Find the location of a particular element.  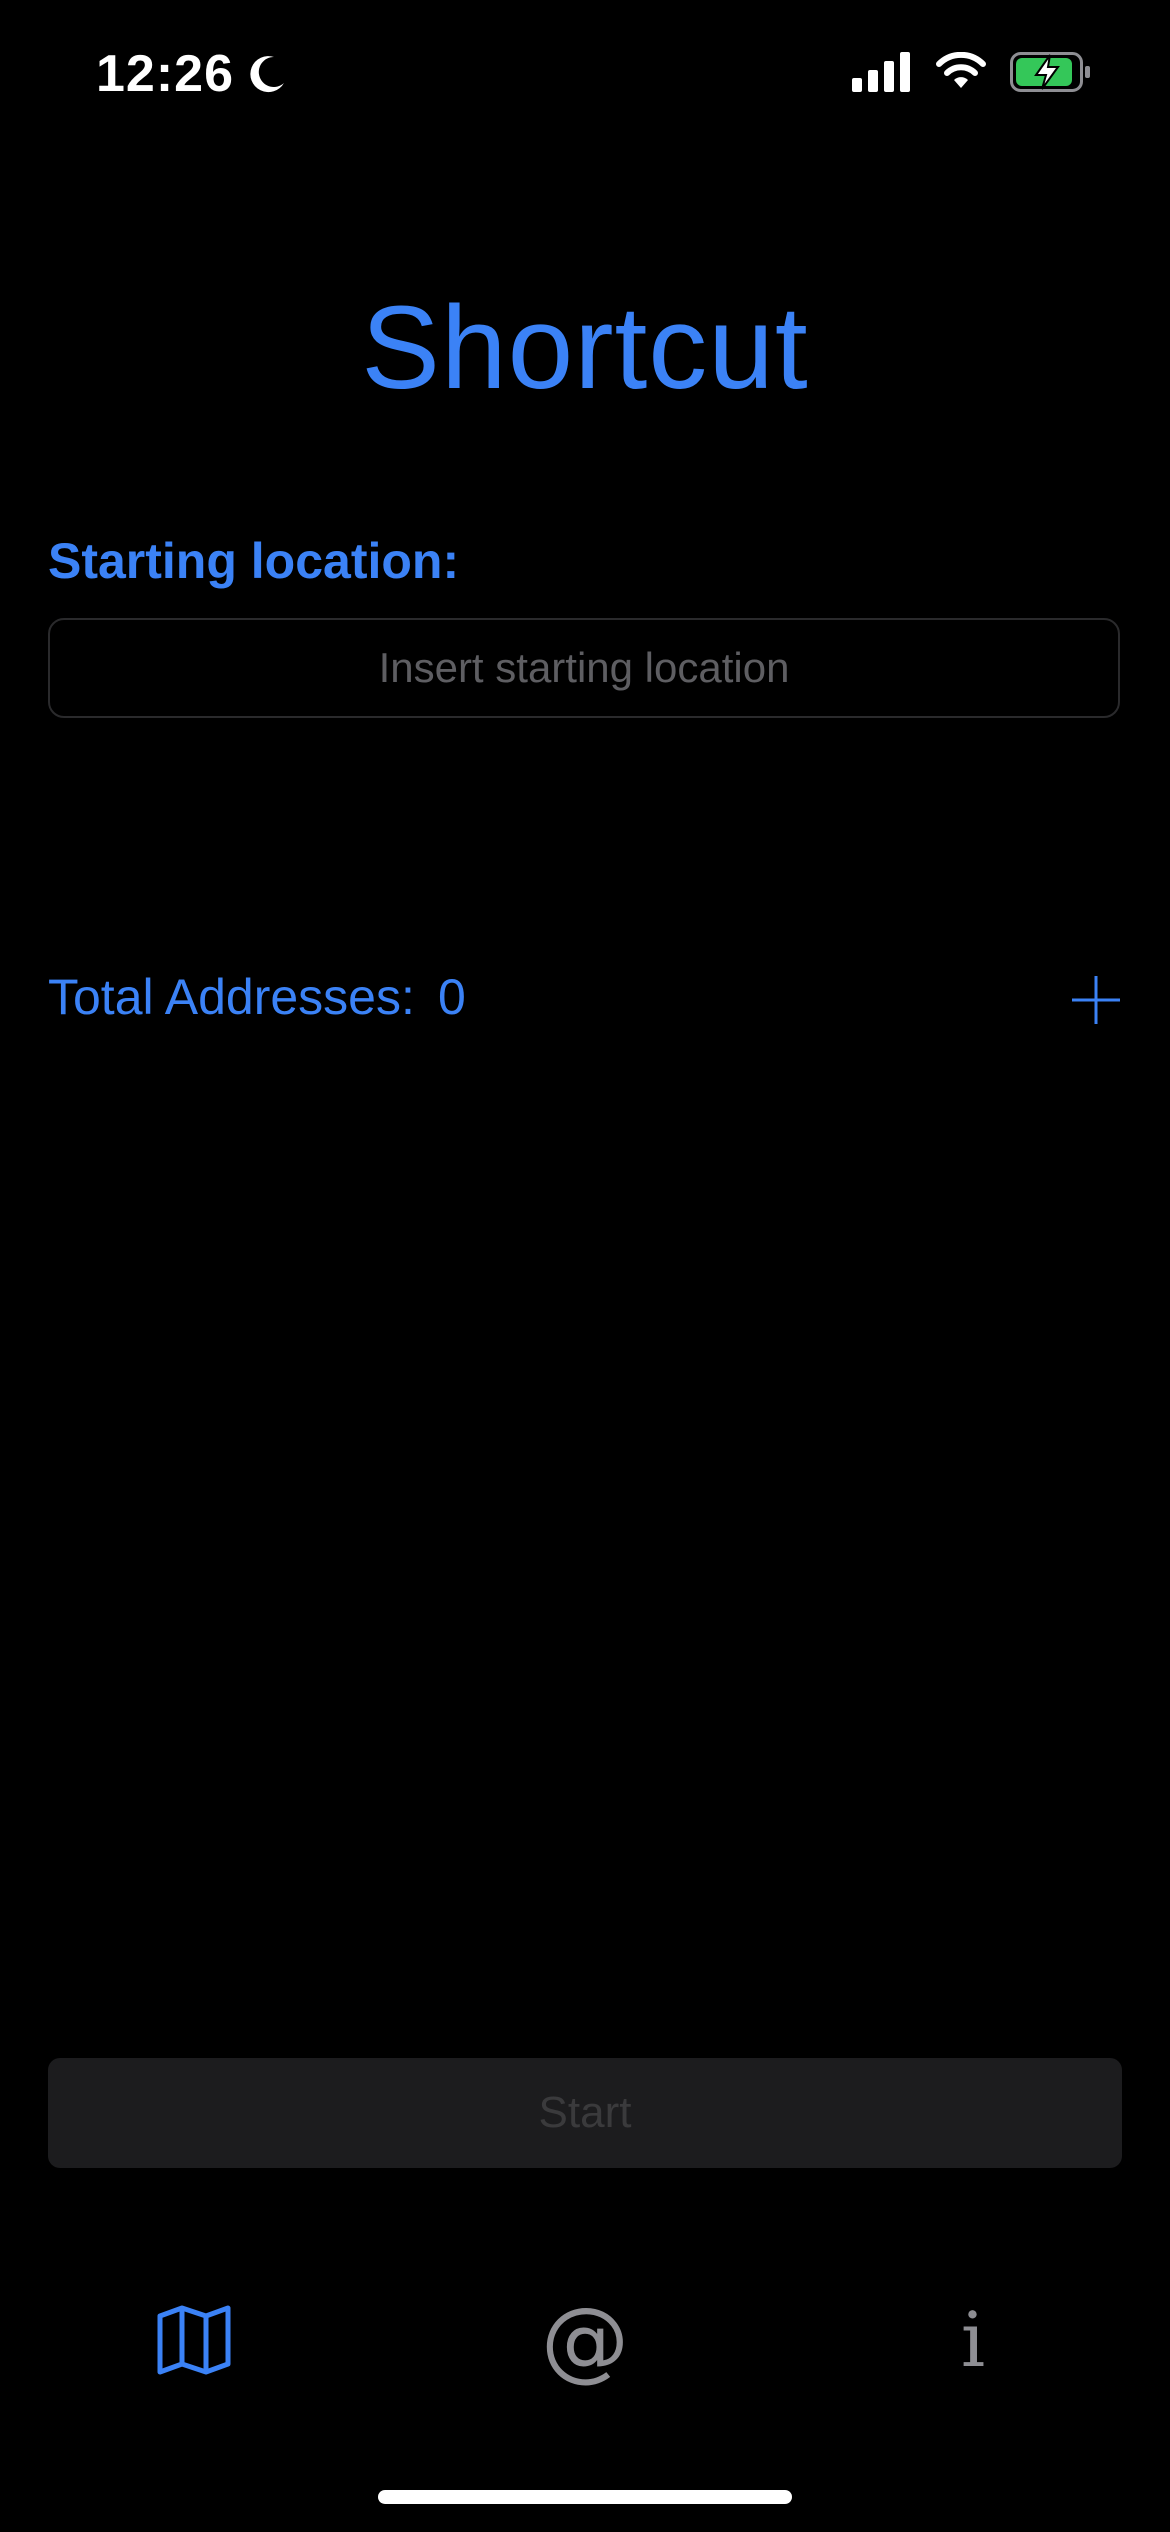

at-sign-icon: @ is located at coordinates (585, 2339).